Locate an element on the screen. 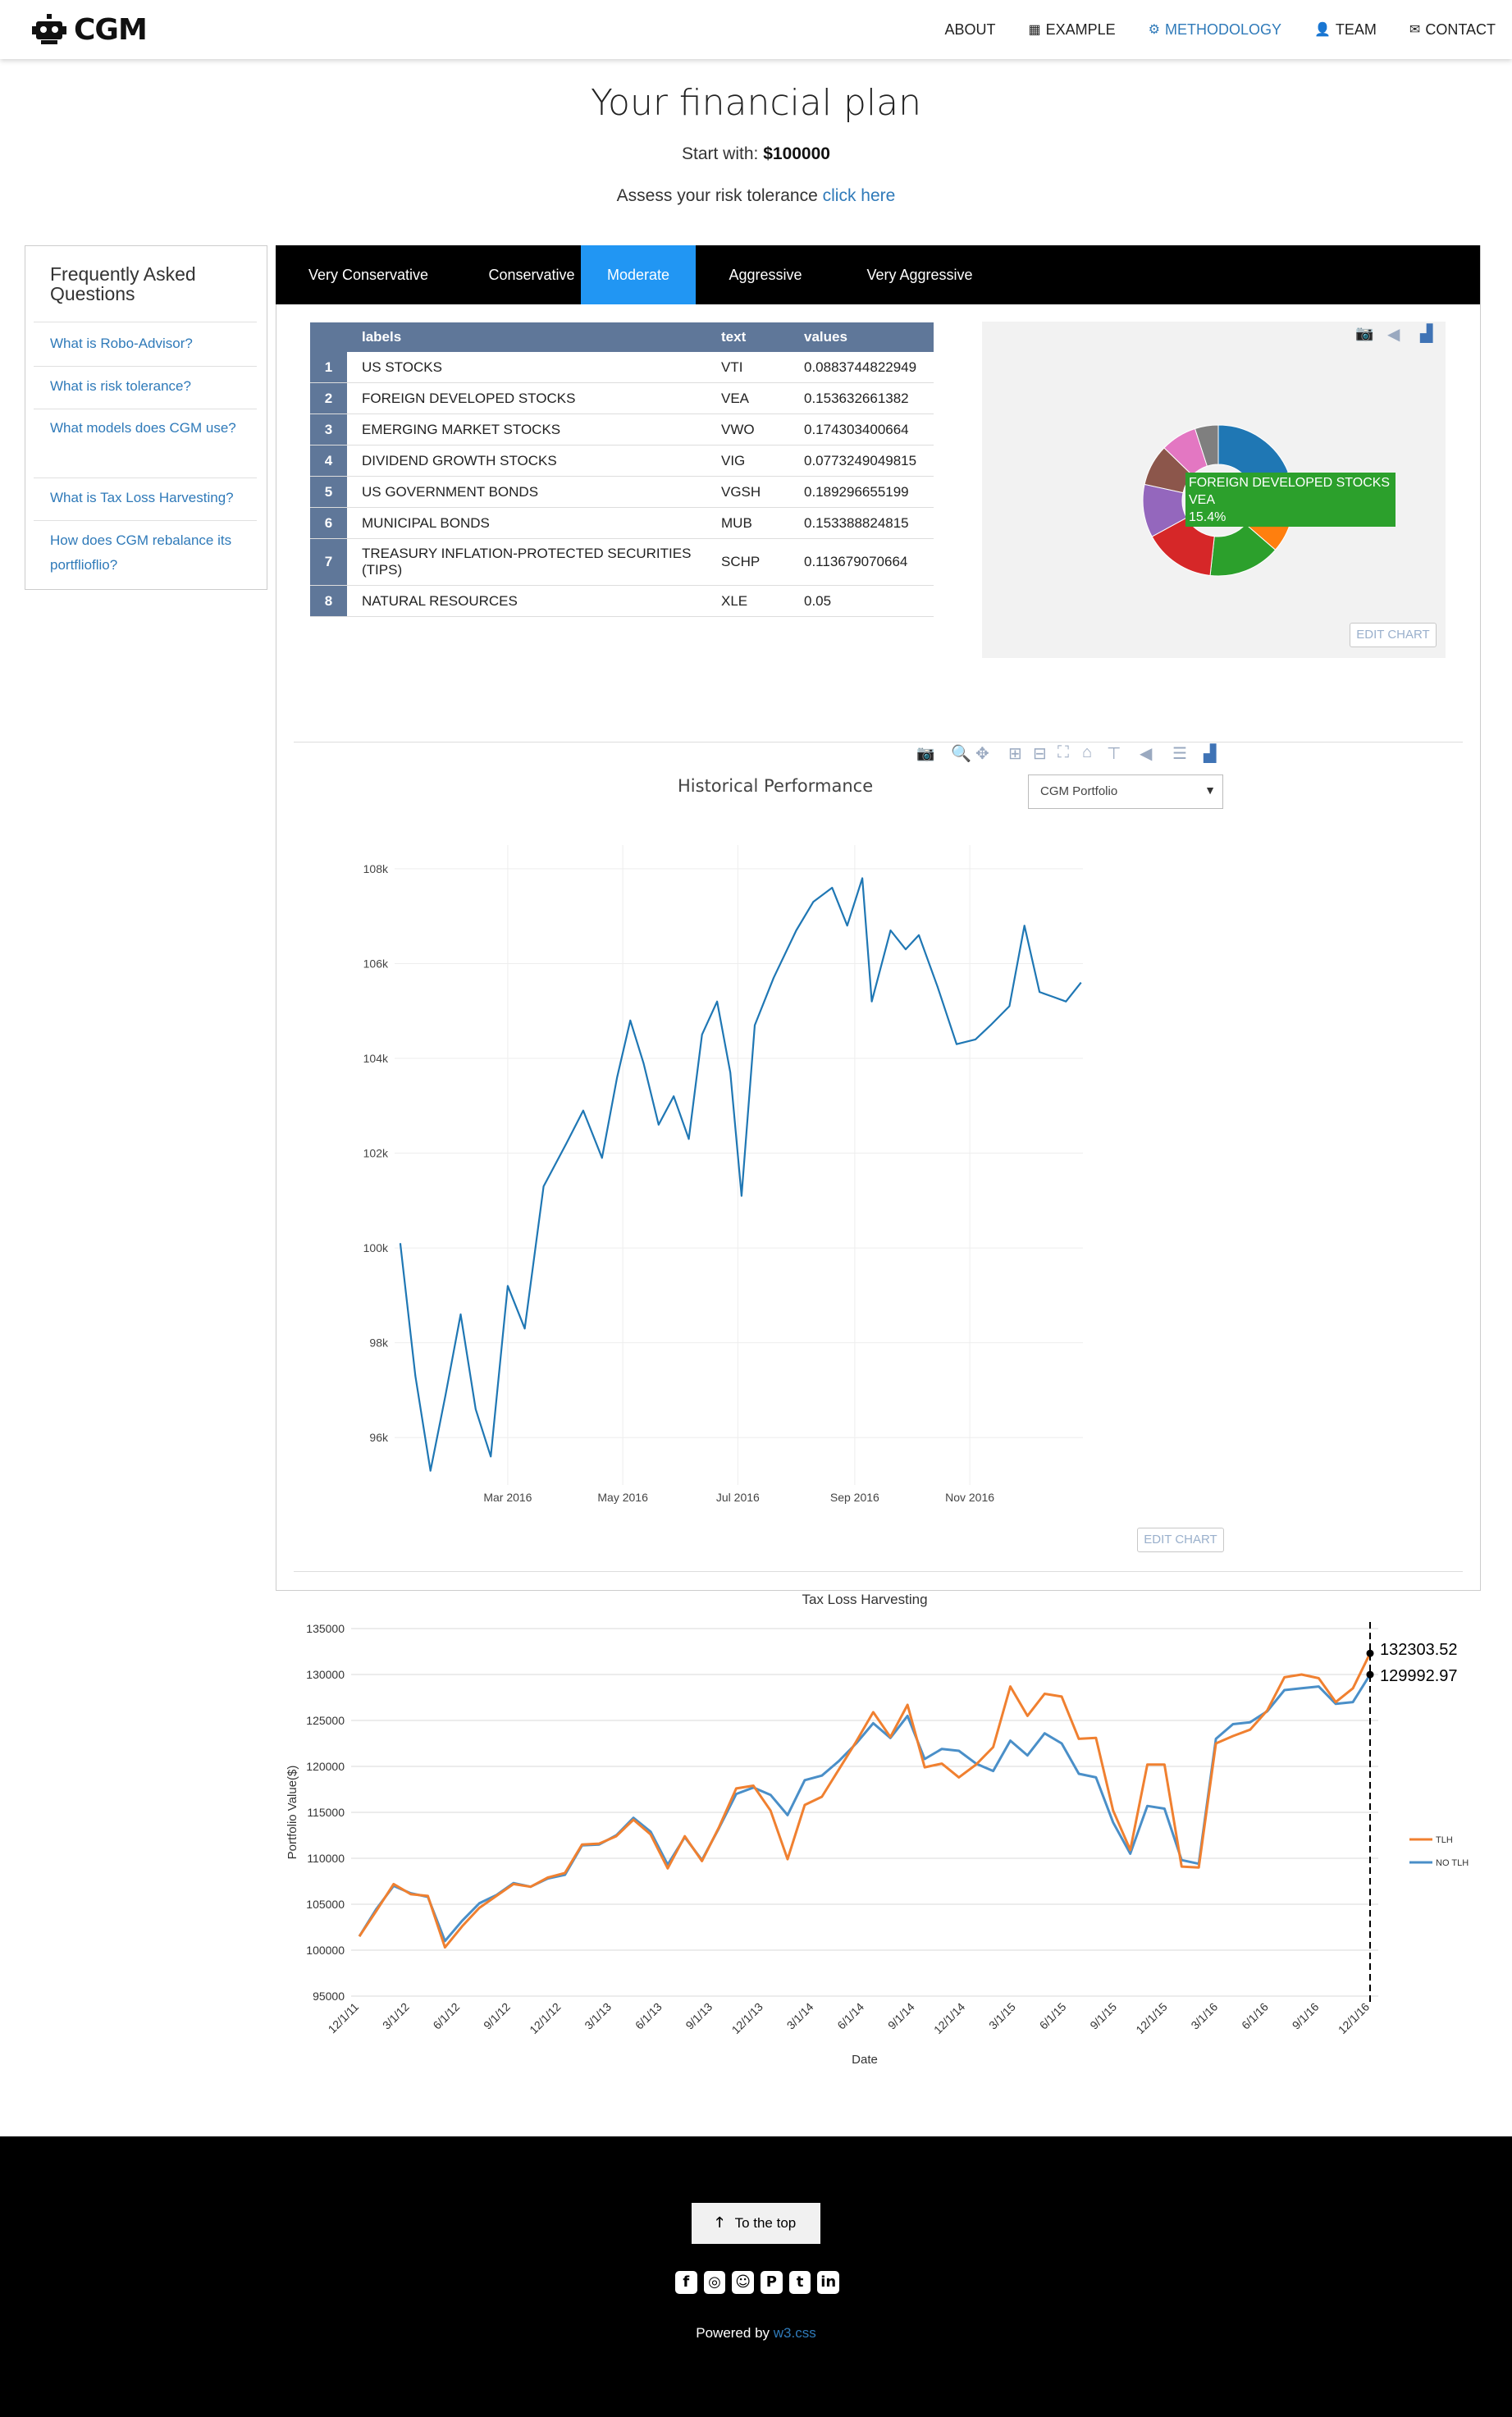 This screenshot has height=2417, width=1512. bar-chart-icon: ▟ is located at coordinates (1210, 753).